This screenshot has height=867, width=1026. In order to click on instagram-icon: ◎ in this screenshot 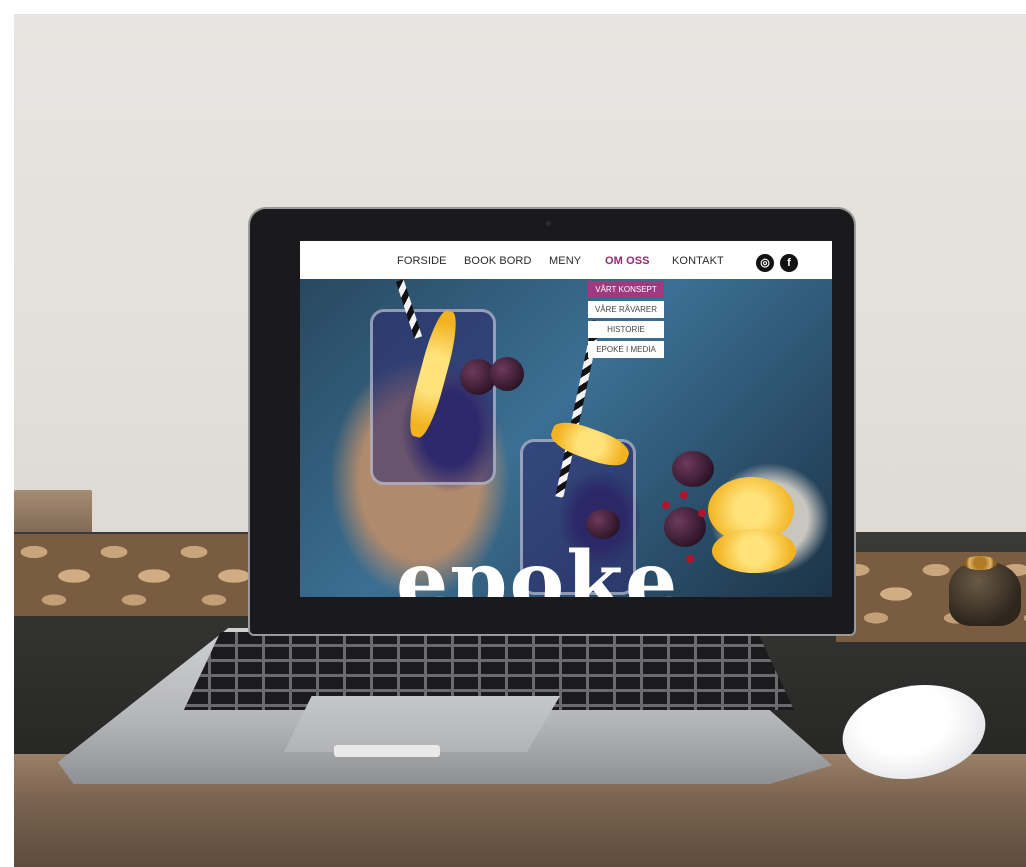, I will do `click(765, 263)`.